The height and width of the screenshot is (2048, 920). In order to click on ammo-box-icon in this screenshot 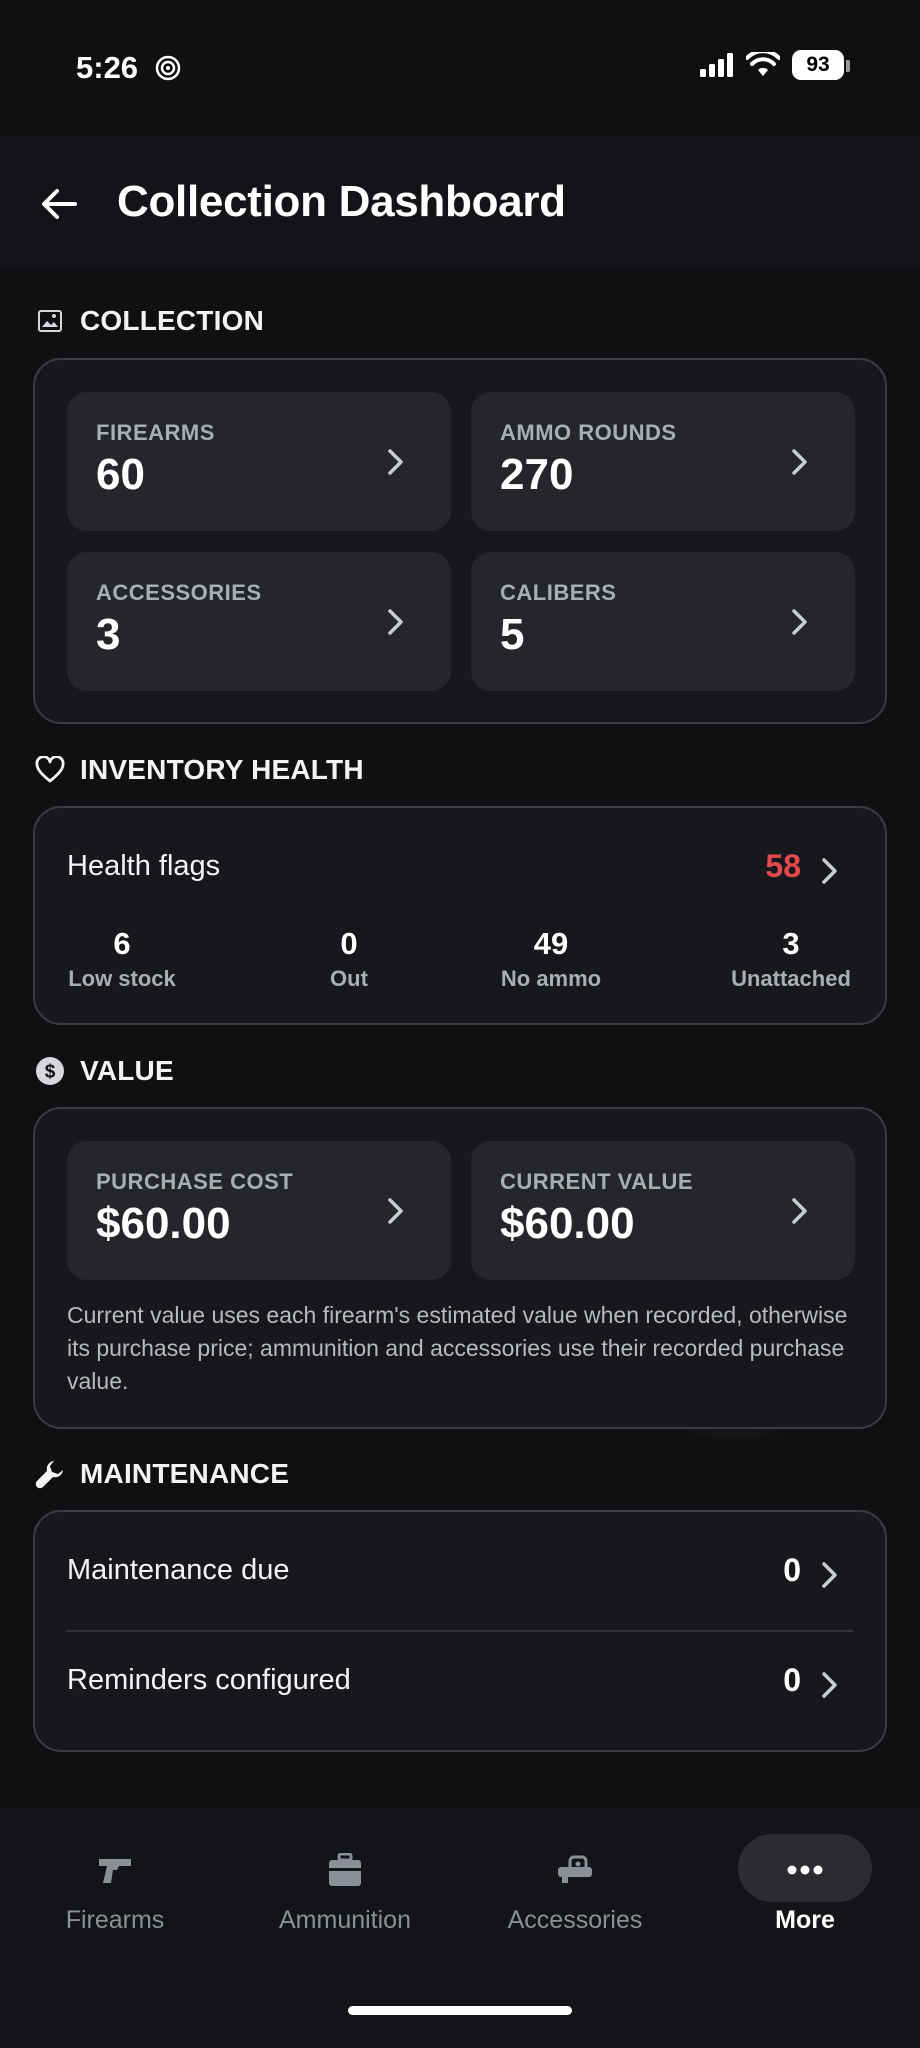, I will do `click(345, 1870)`.